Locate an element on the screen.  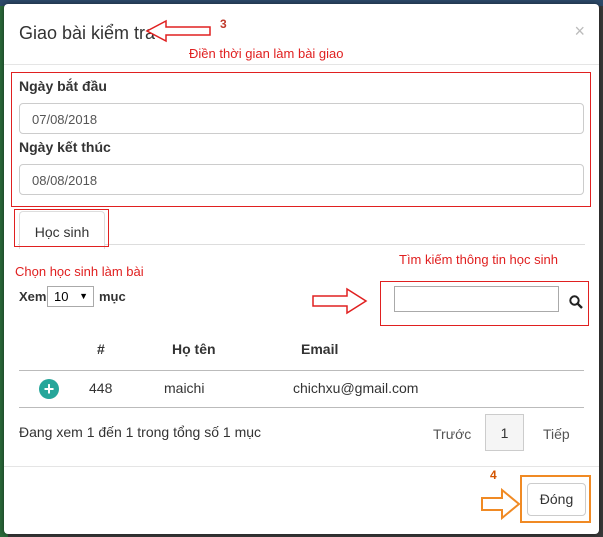
row-name: maichi is located at coordinates (184, 388).